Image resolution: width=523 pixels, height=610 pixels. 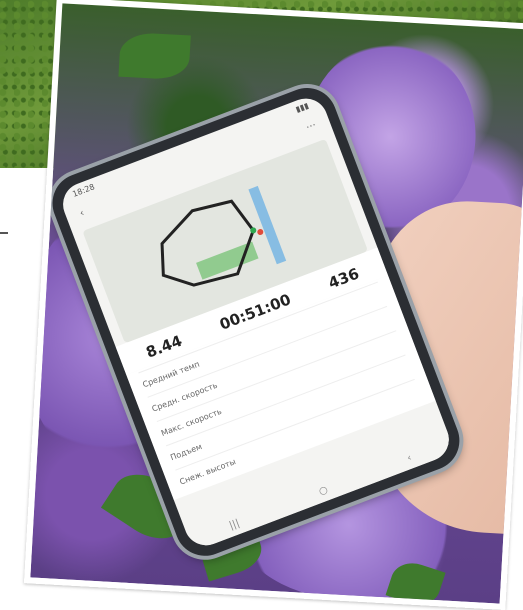 What do you see at coordinates (227, 260) in the screenshot?
I see `map-park` at bounding box center [227, 260].